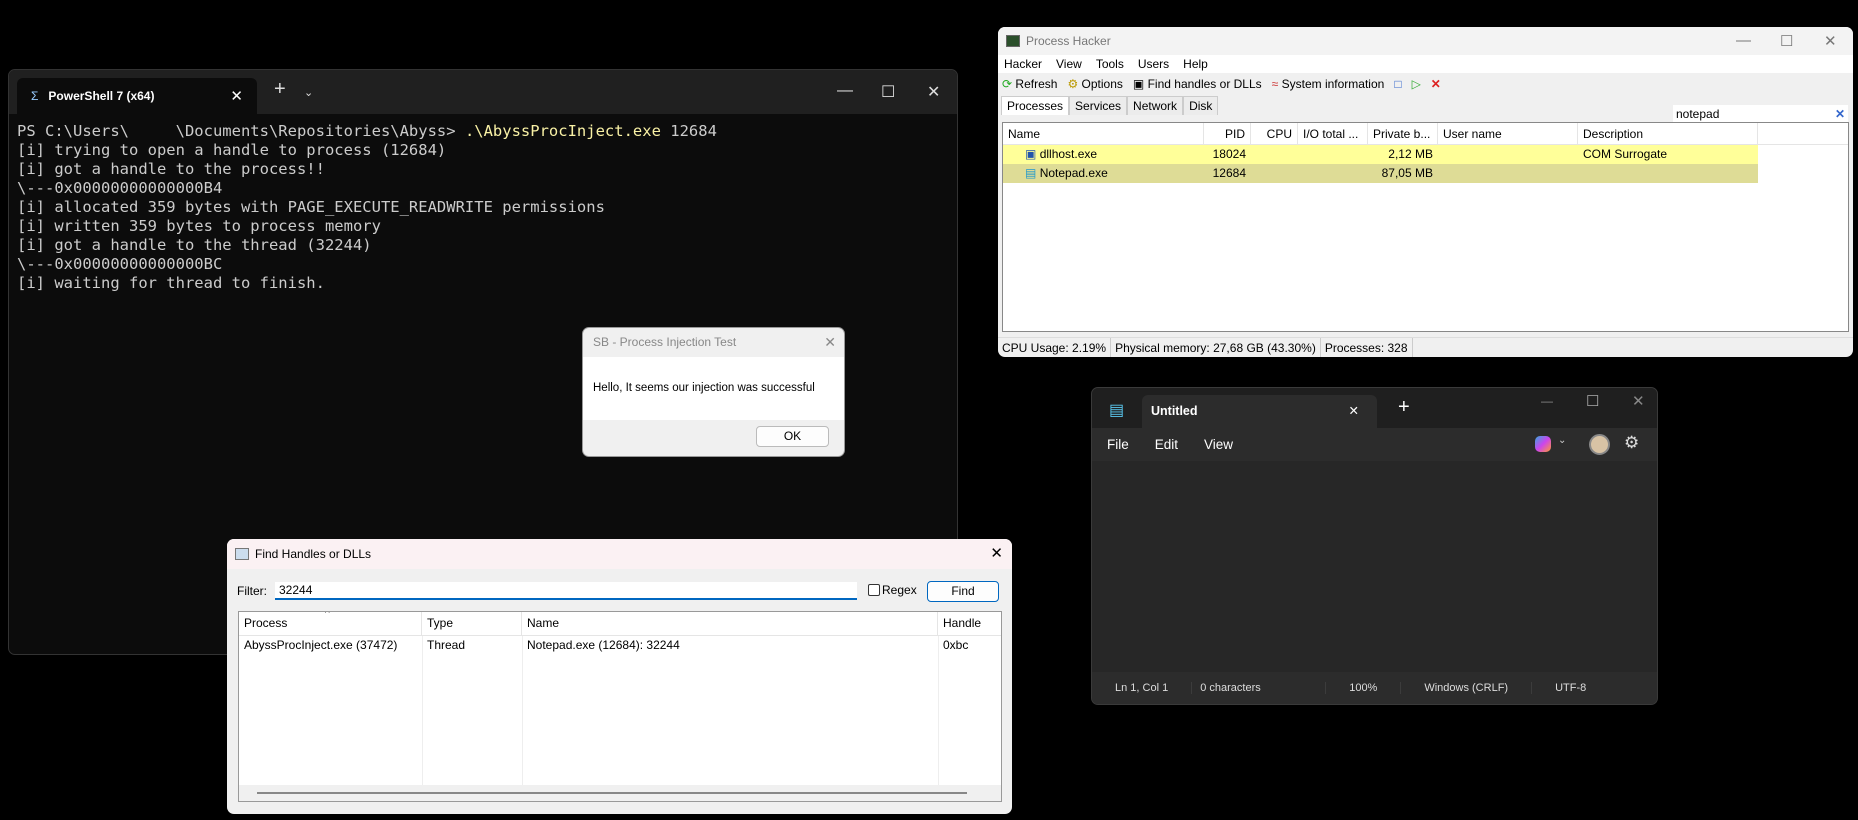  What do you see at coordinates (1201, 105) in the screenshot?
I see `tab-disk: Disk` at bounding box center [1201, 105].